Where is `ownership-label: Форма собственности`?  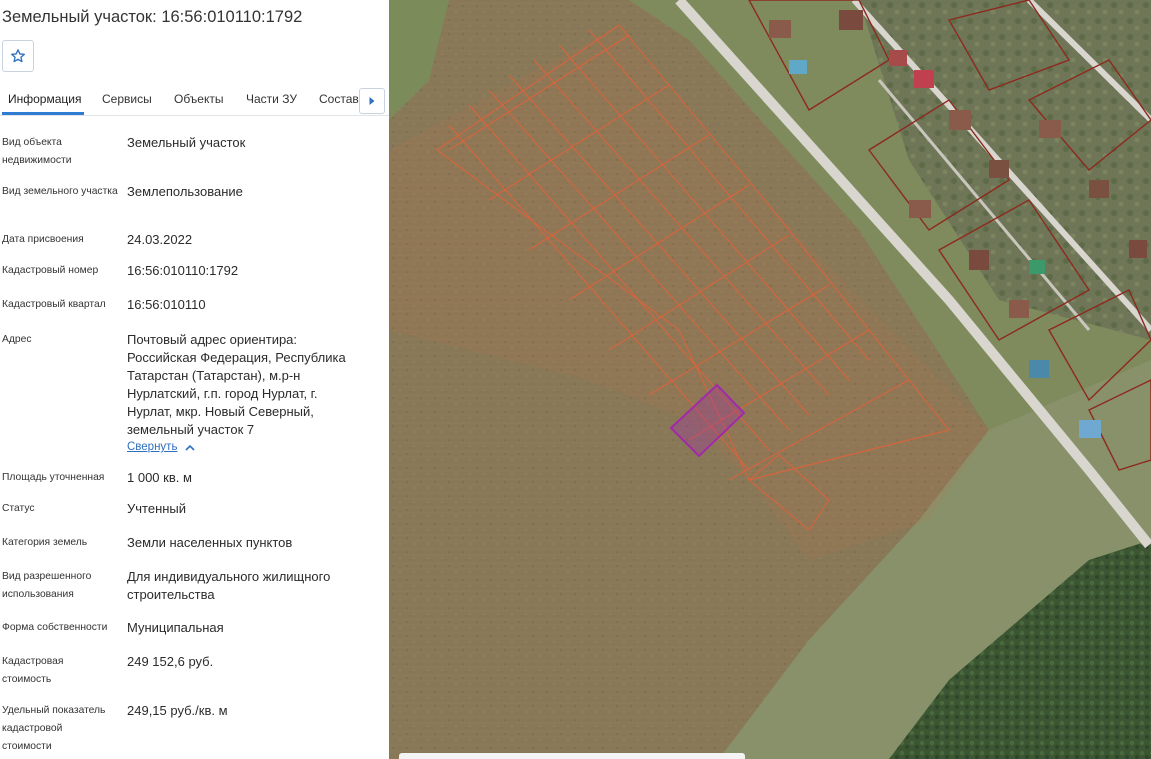 ownership-label: Форма собственности is located at coordinates (55, 627).